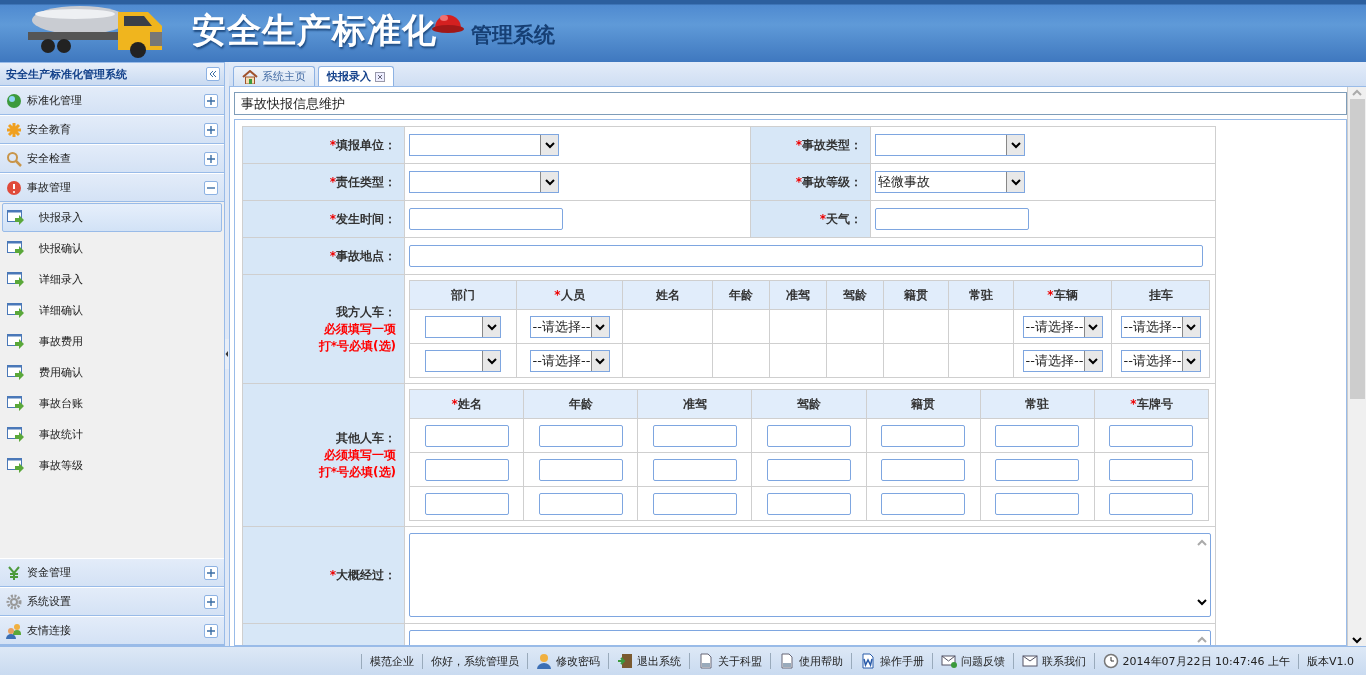  I want to click on app-subtitle: 管理系统, so click(513, 35).